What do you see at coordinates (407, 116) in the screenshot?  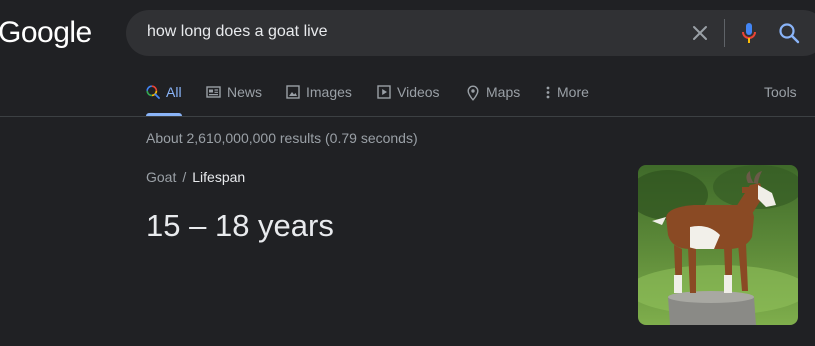 I see `tabs-divider` at bounding box center [407, 116].